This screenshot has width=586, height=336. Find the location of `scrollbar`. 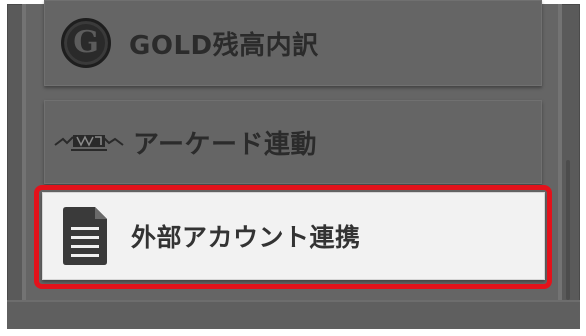

scrollbar is located at coordinates (568, 230).